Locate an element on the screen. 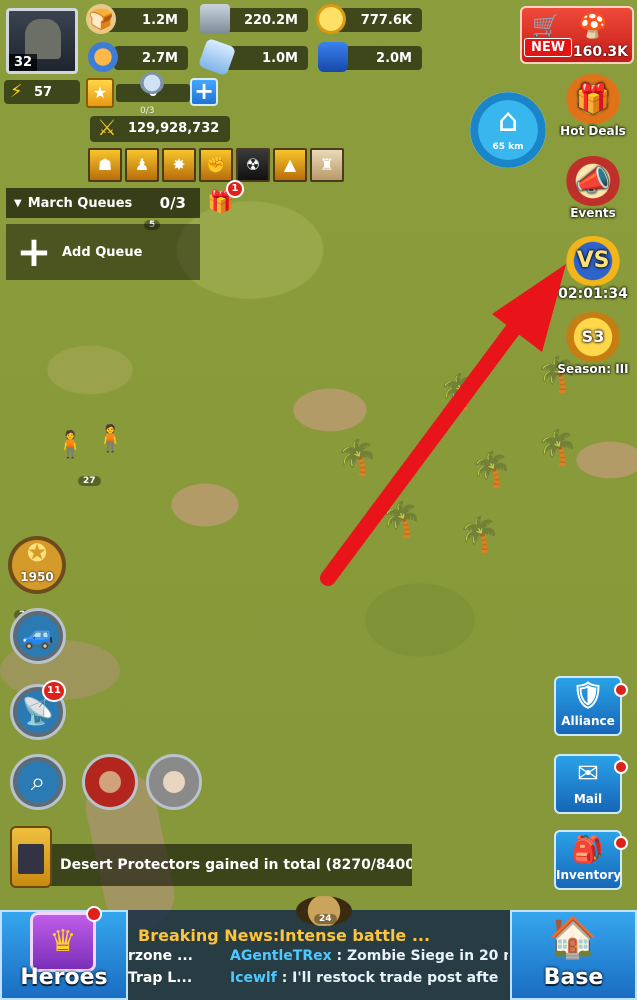  chat-text: : I'll restock trade post afte is located at coordinates (387, 978).